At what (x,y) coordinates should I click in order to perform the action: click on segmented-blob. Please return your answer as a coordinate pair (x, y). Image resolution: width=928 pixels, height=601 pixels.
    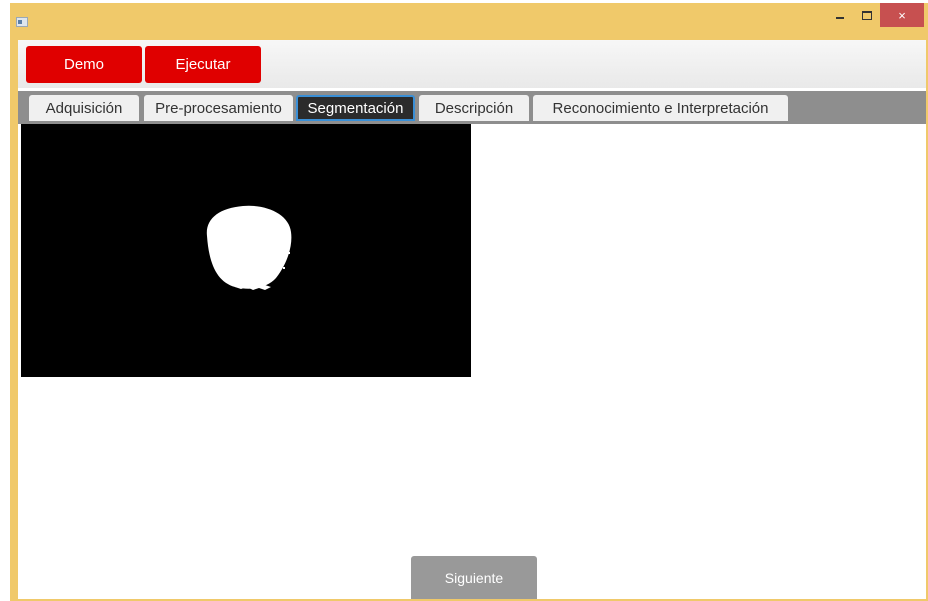
    Looking at the image, I should click on (249, 247).